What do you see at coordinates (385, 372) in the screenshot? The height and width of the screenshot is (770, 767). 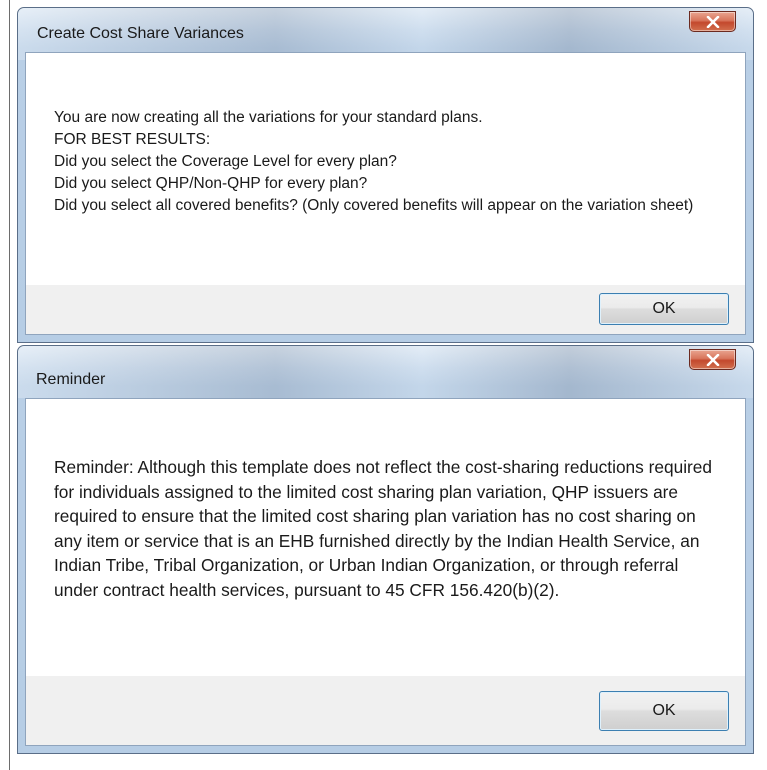 I see `titlebar-glass` at bounding box center [385, 372].